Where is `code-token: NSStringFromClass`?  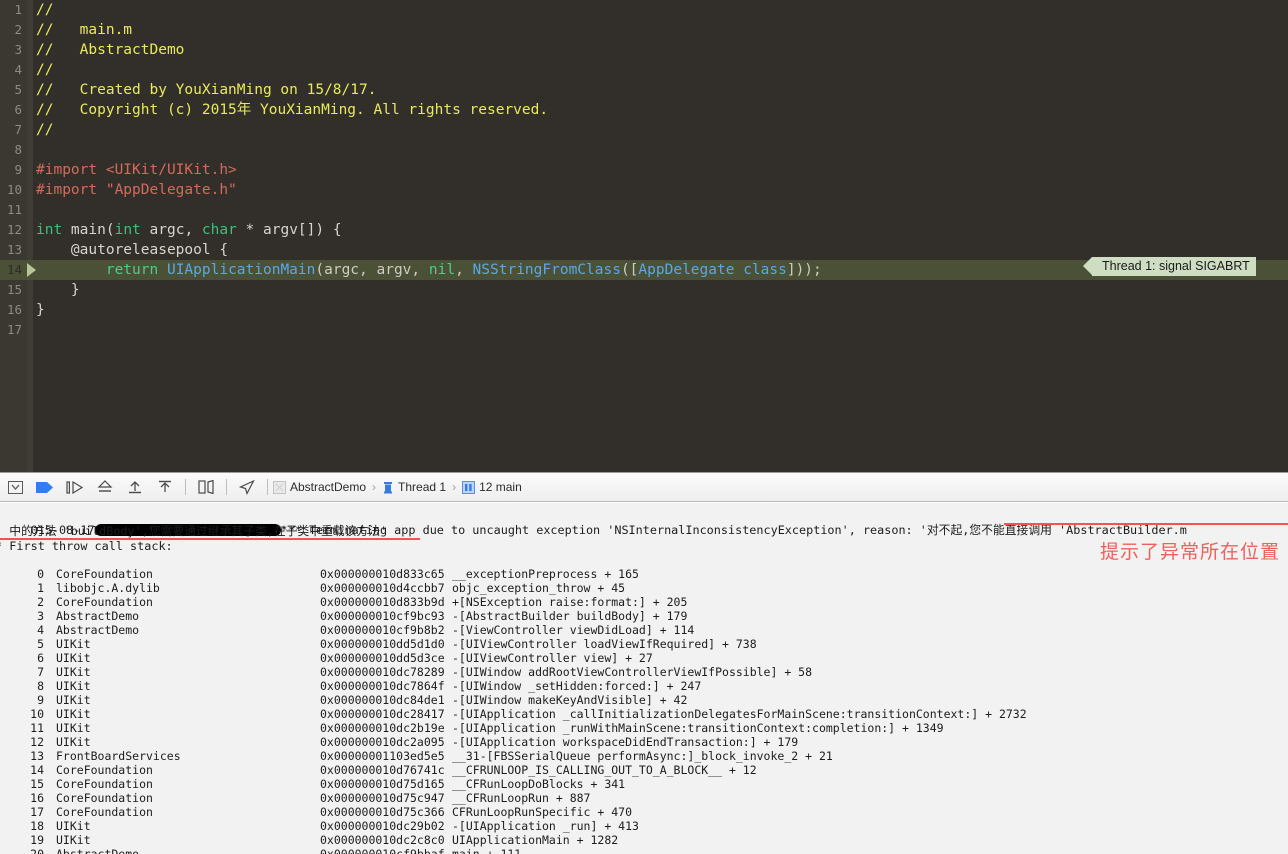
code-token: NSStringFromClass is located at coordinates (546, 270).